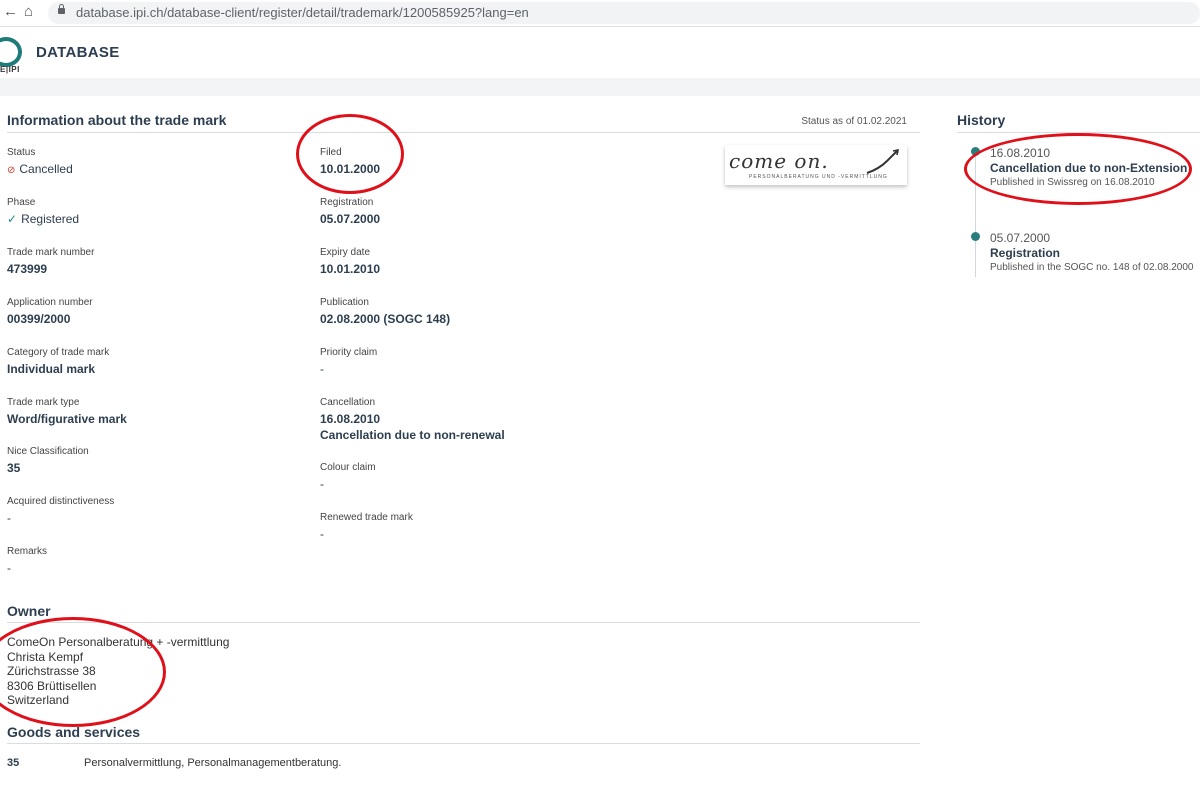 Image resolution: width=1200 pixels, height=800 pixels. Describe the element at coordinates (348, 467) in the screenshot. I see `field-label: Colour claim` at that location.